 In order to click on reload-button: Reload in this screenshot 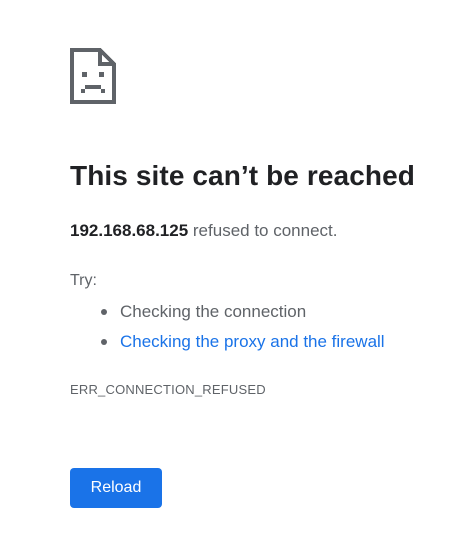, I will do `click(116, 488)`.